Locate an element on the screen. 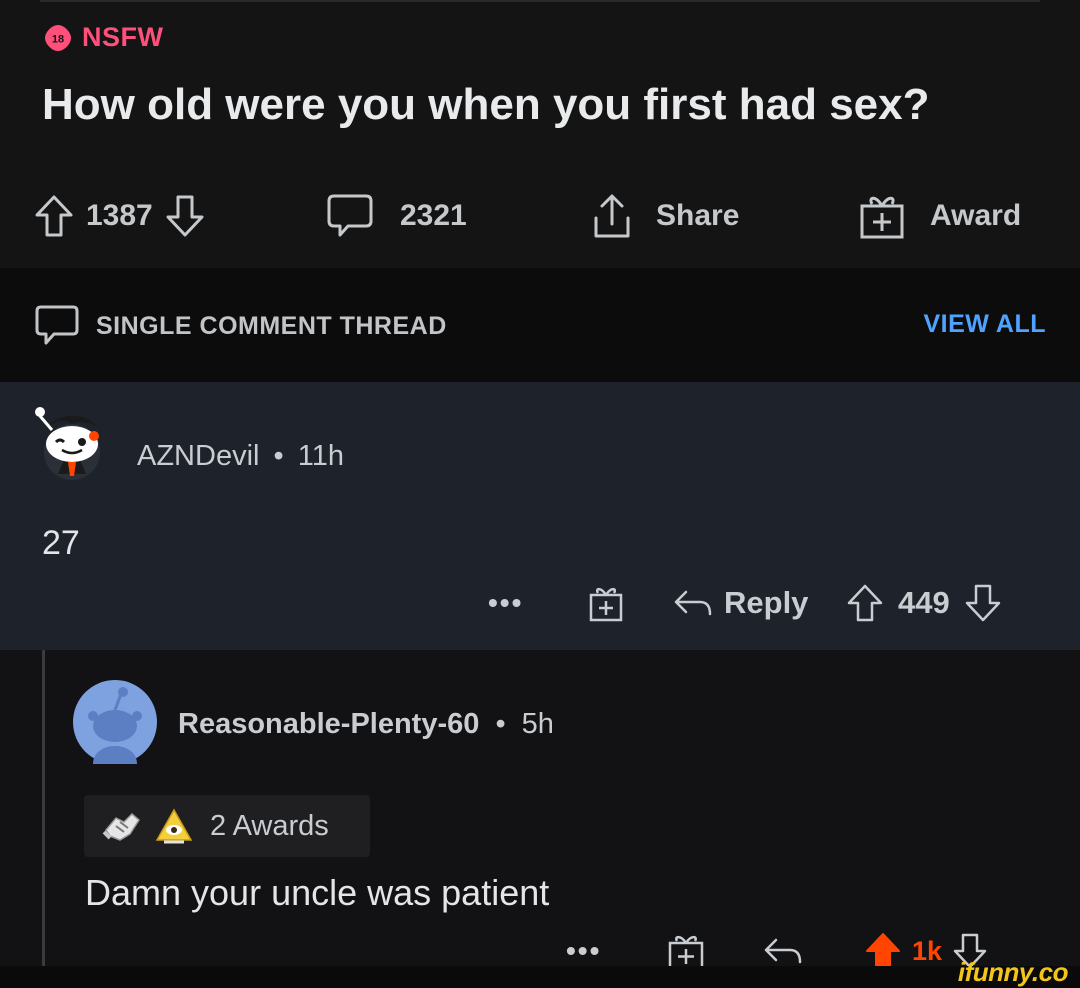  award-button: Award is located at coordinates (939, 216).